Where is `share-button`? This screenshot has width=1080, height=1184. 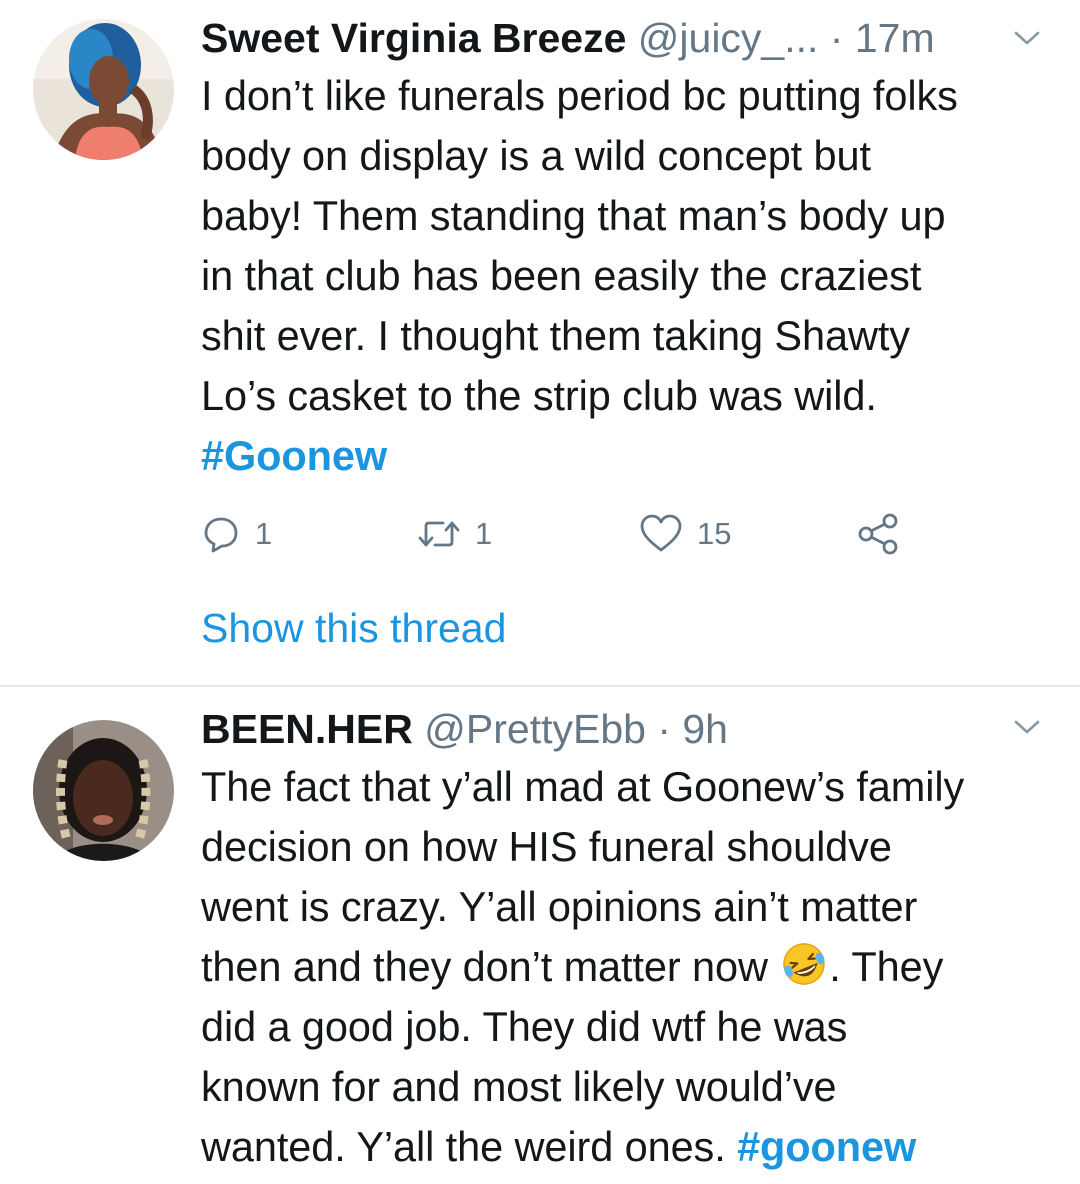
share-button is located at coordinates (878, 534).